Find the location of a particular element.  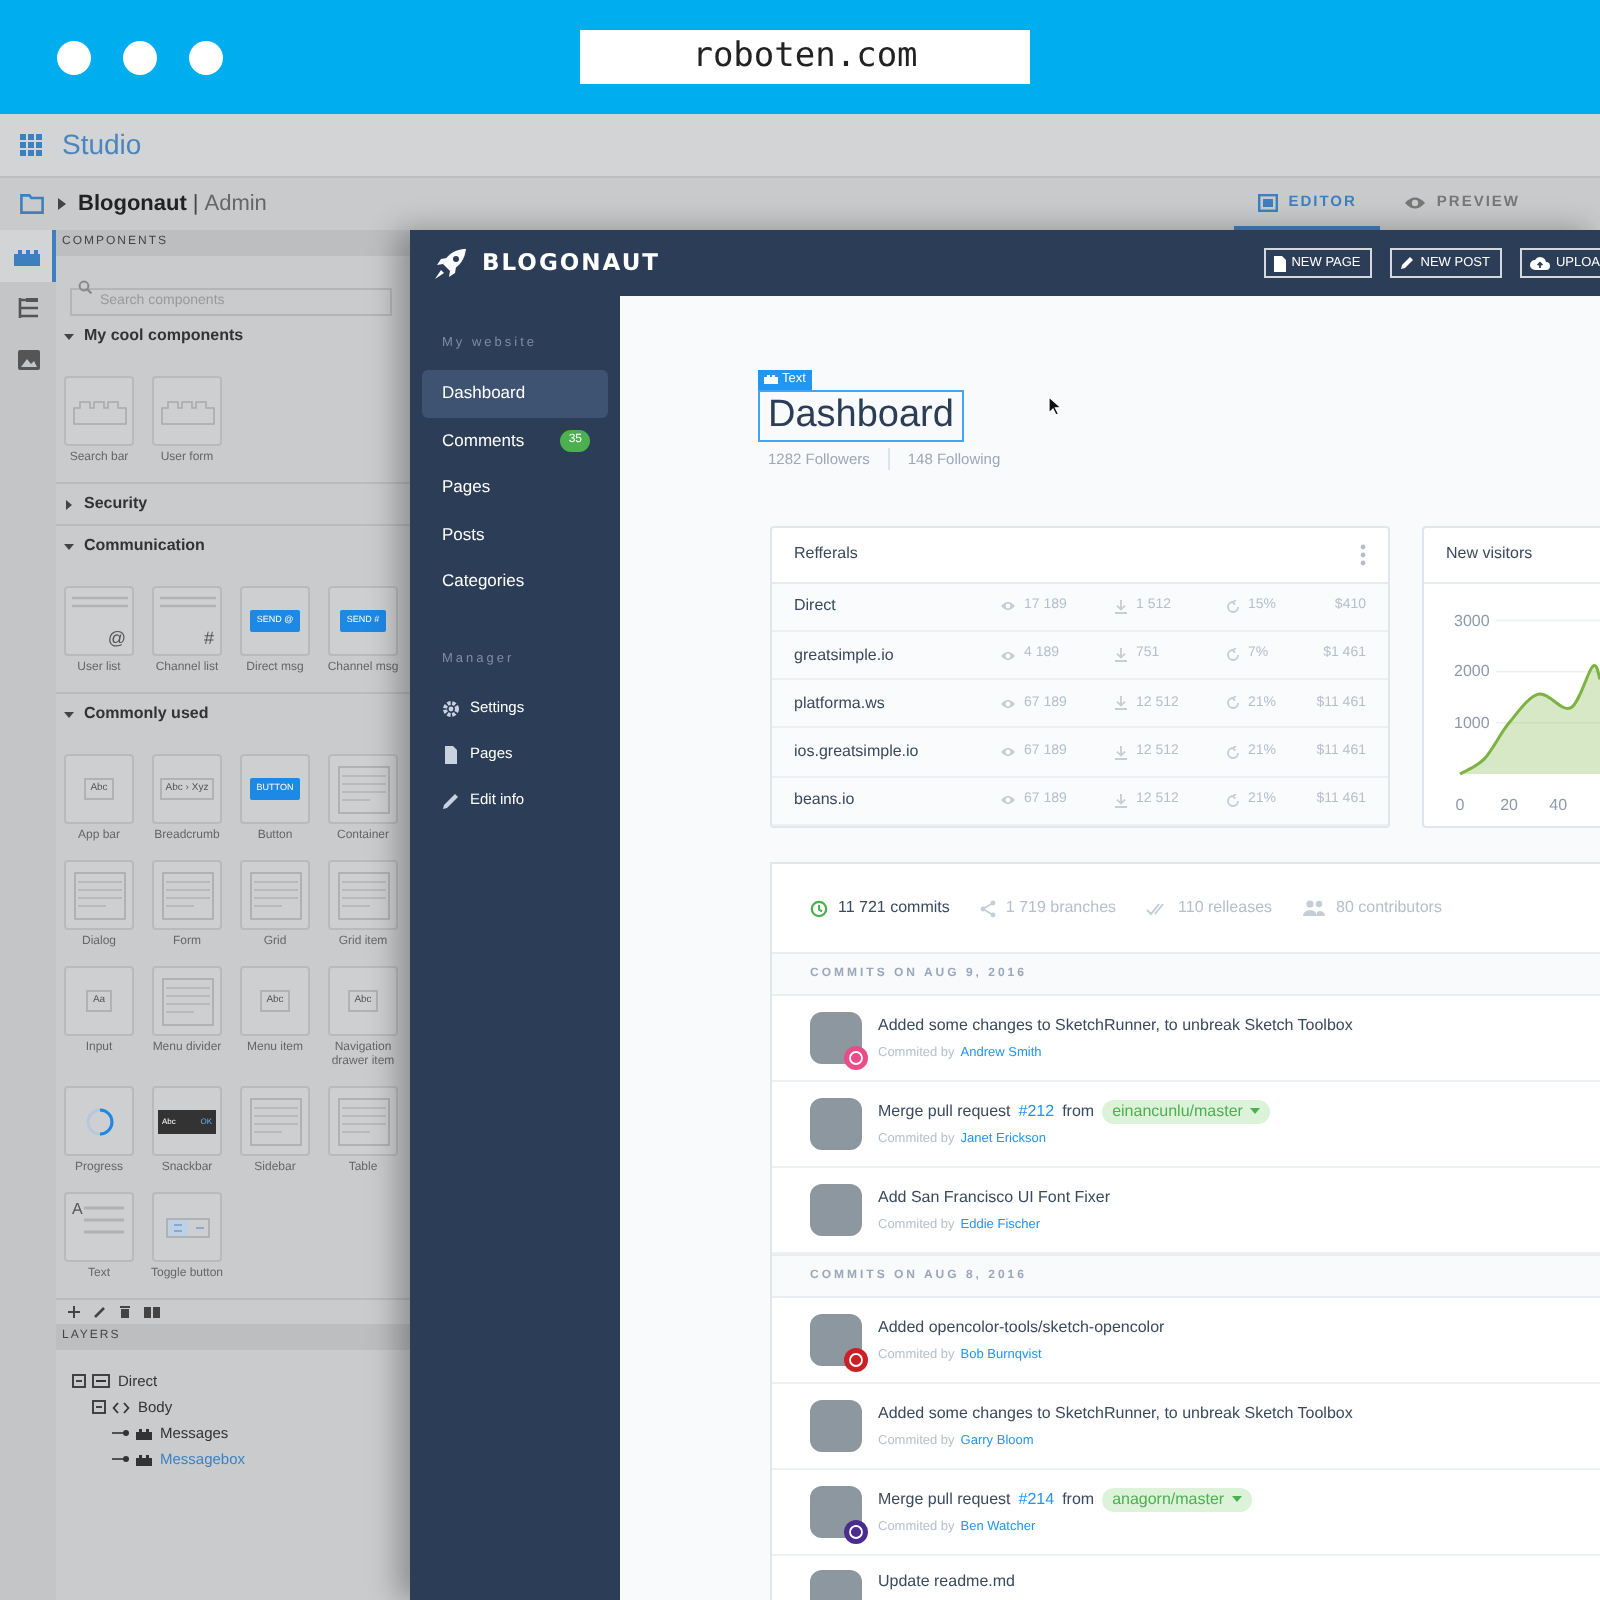

section-header: Security is located at coordinates (233, 504).